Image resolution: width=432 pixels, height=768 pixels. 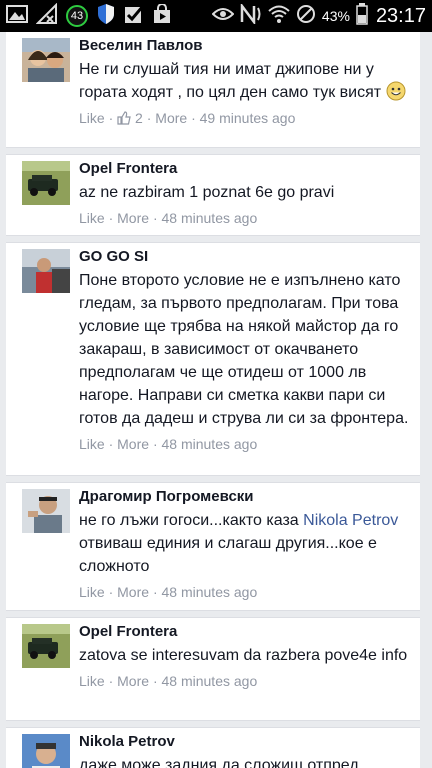 I want to click on gallery-icon, so click(x=17, y=16).